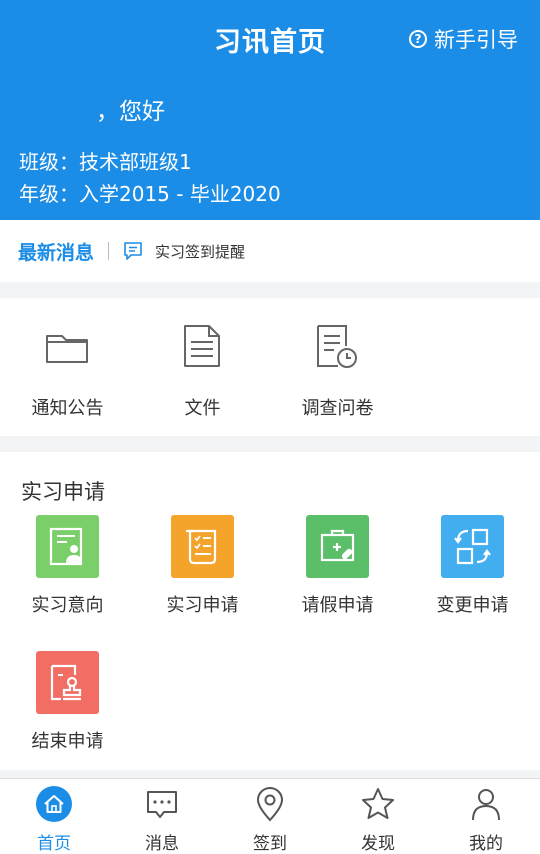 This screenshot has width=540, height=854. What do you see at coordinates (472, 605) in the screenshot?
I see `change-label: 变更申请` at bounding box center [472, 605].